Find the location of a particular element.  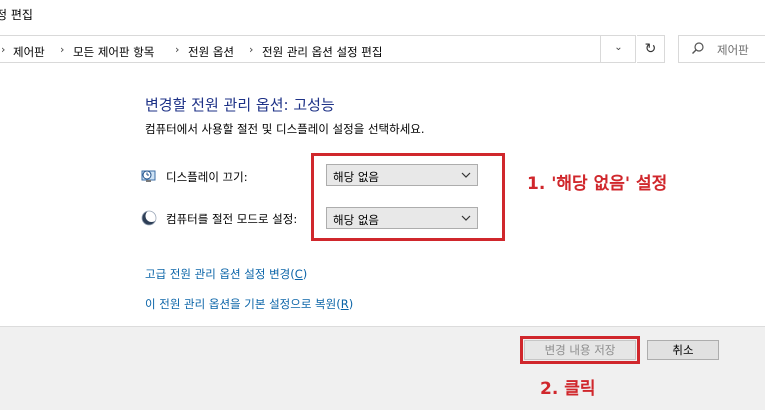

search-icon is located at coordinates (698, 48).